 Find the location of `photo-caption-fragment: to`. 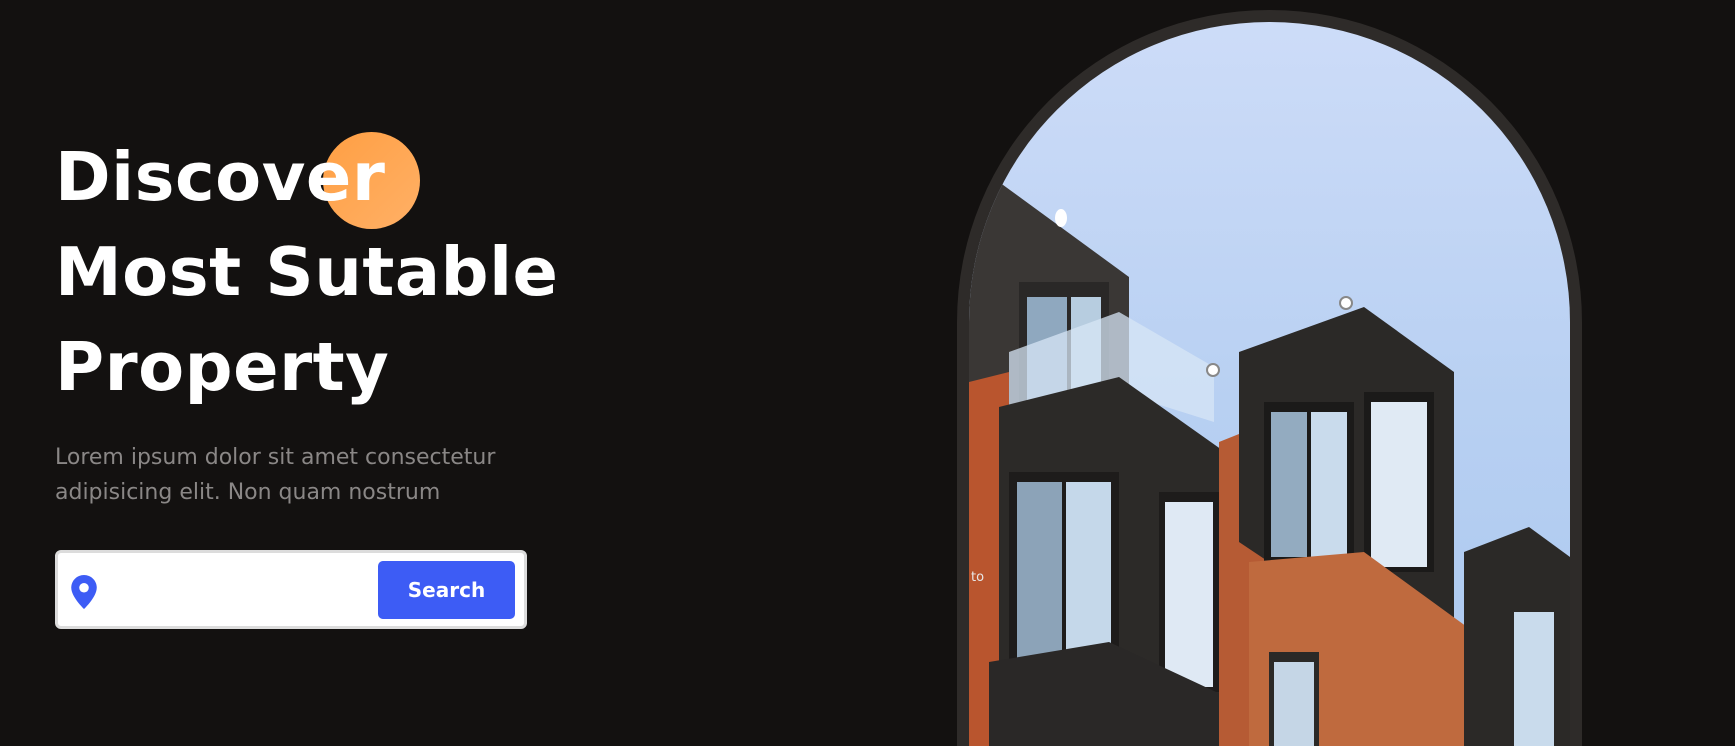

photo-caption-fragment: to is located at coordinates (978, 577).